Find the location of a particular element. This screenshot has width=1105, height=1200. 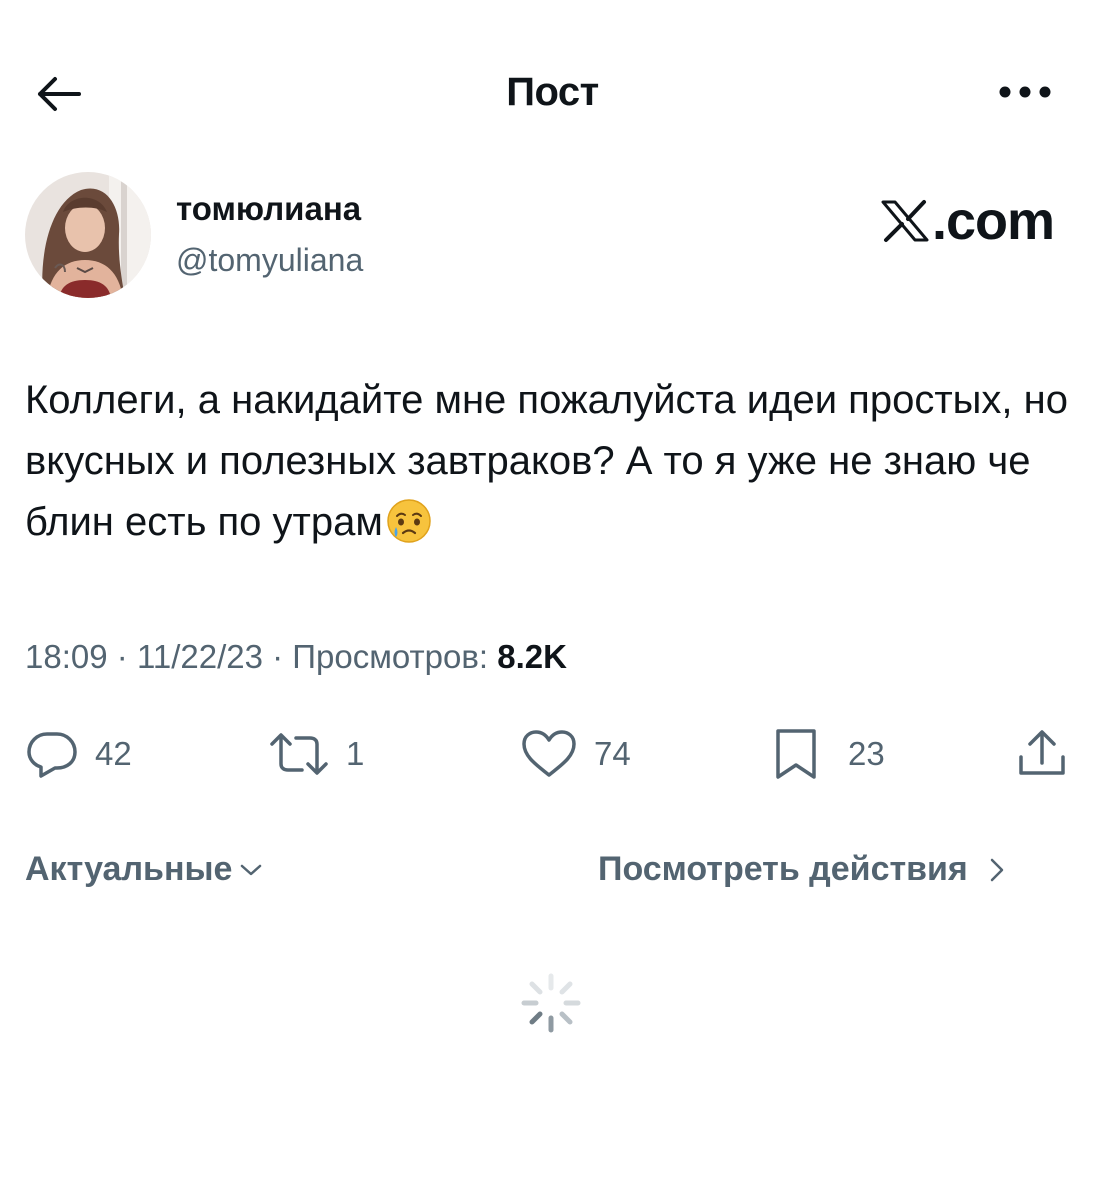

repost-button: 1 is located at coordinates (316, 754).